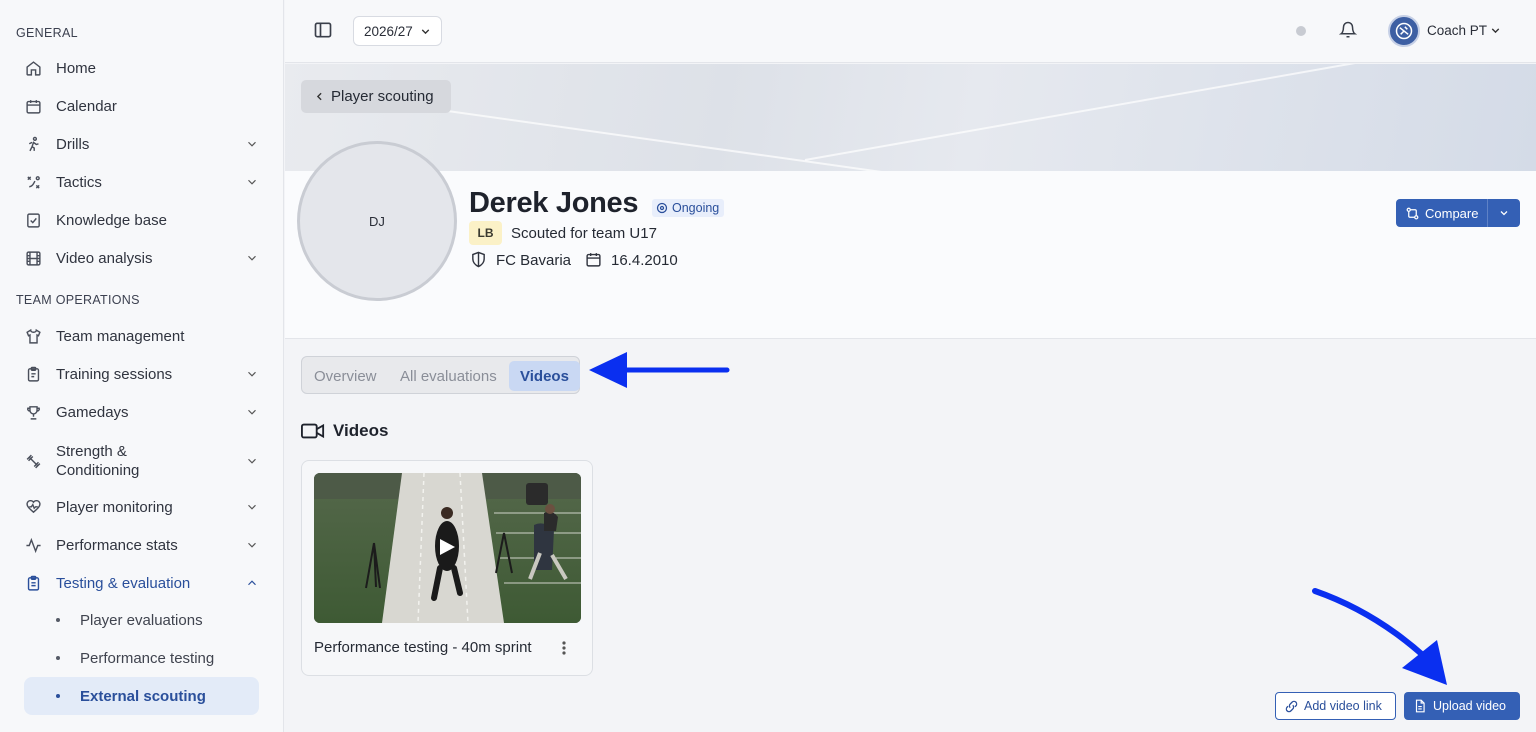 This screenshot has width=1536, height=732. Describe the element at coordinates (584, 233) in the screenshot. I see `scouted-for: Scouted for team U17` at that location.